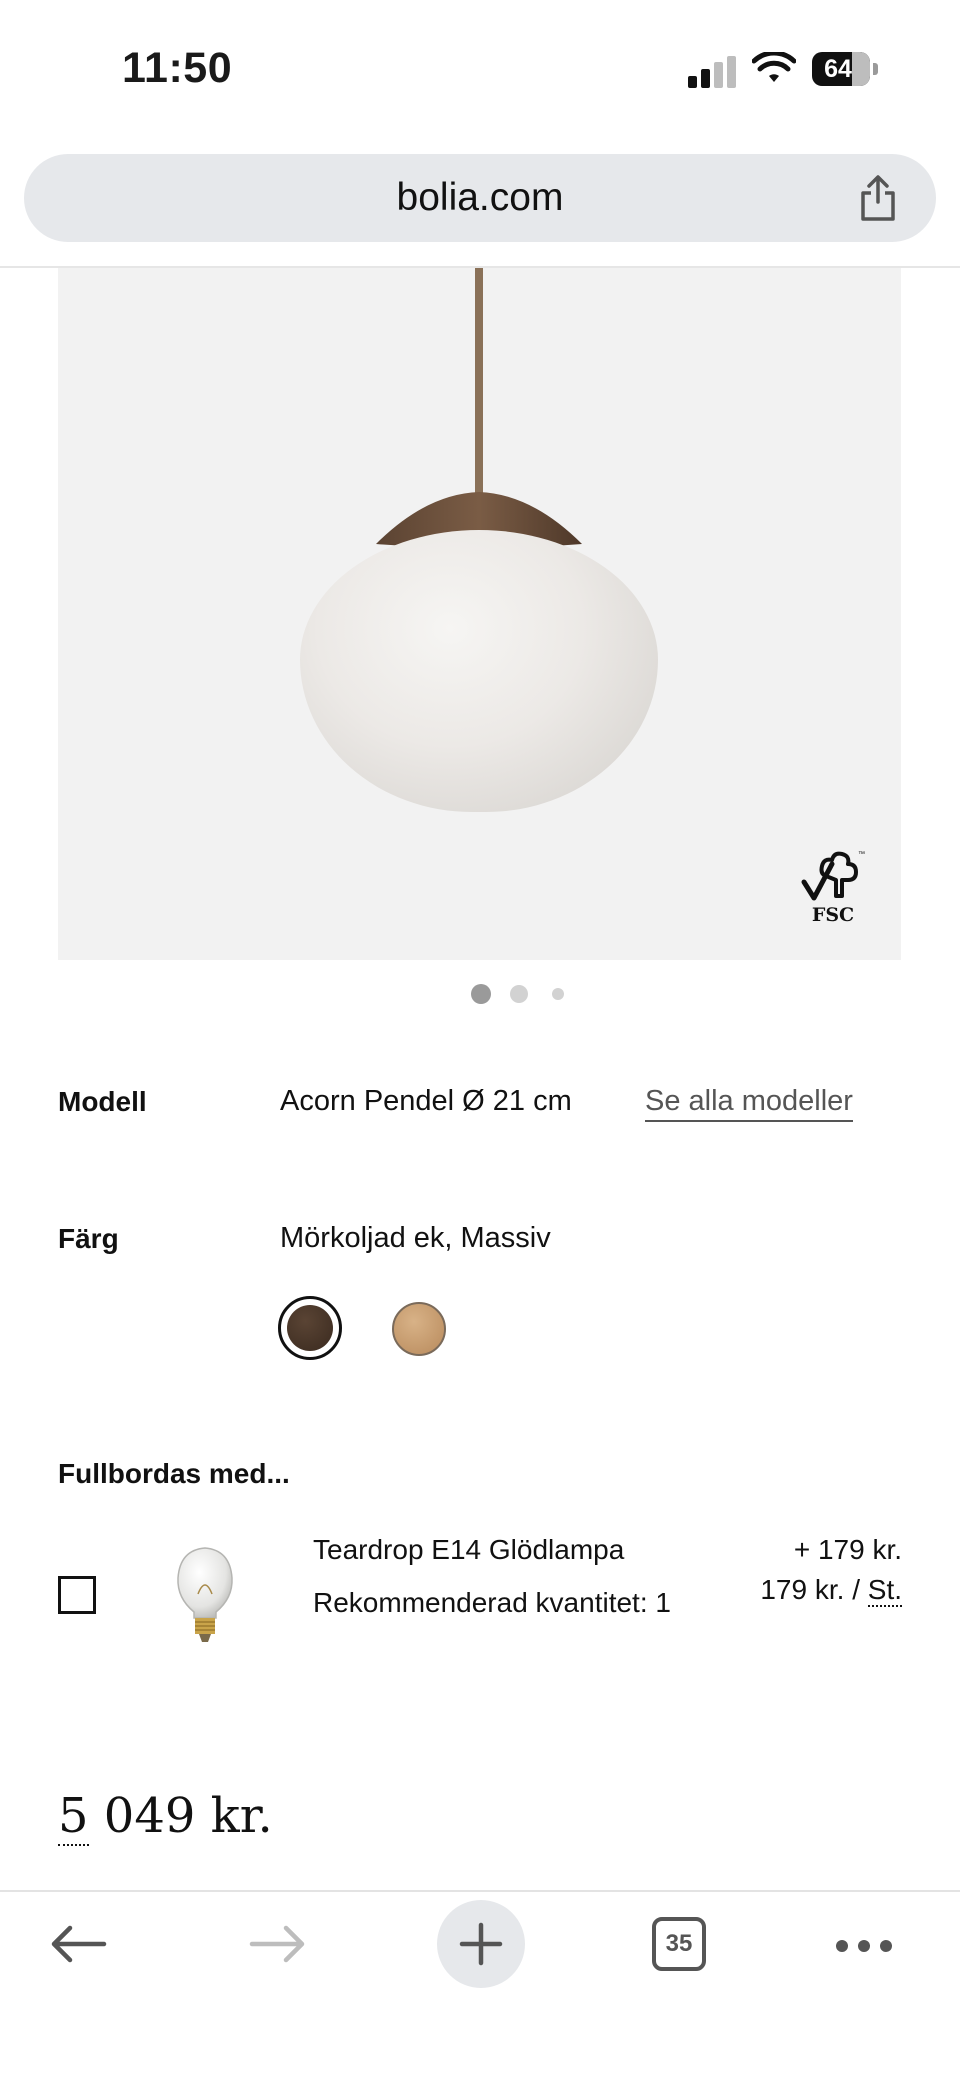 The width and height of the screenshot is (960, 2083). I want to click on fsc-tree-icon: ™, so click(833, 876).